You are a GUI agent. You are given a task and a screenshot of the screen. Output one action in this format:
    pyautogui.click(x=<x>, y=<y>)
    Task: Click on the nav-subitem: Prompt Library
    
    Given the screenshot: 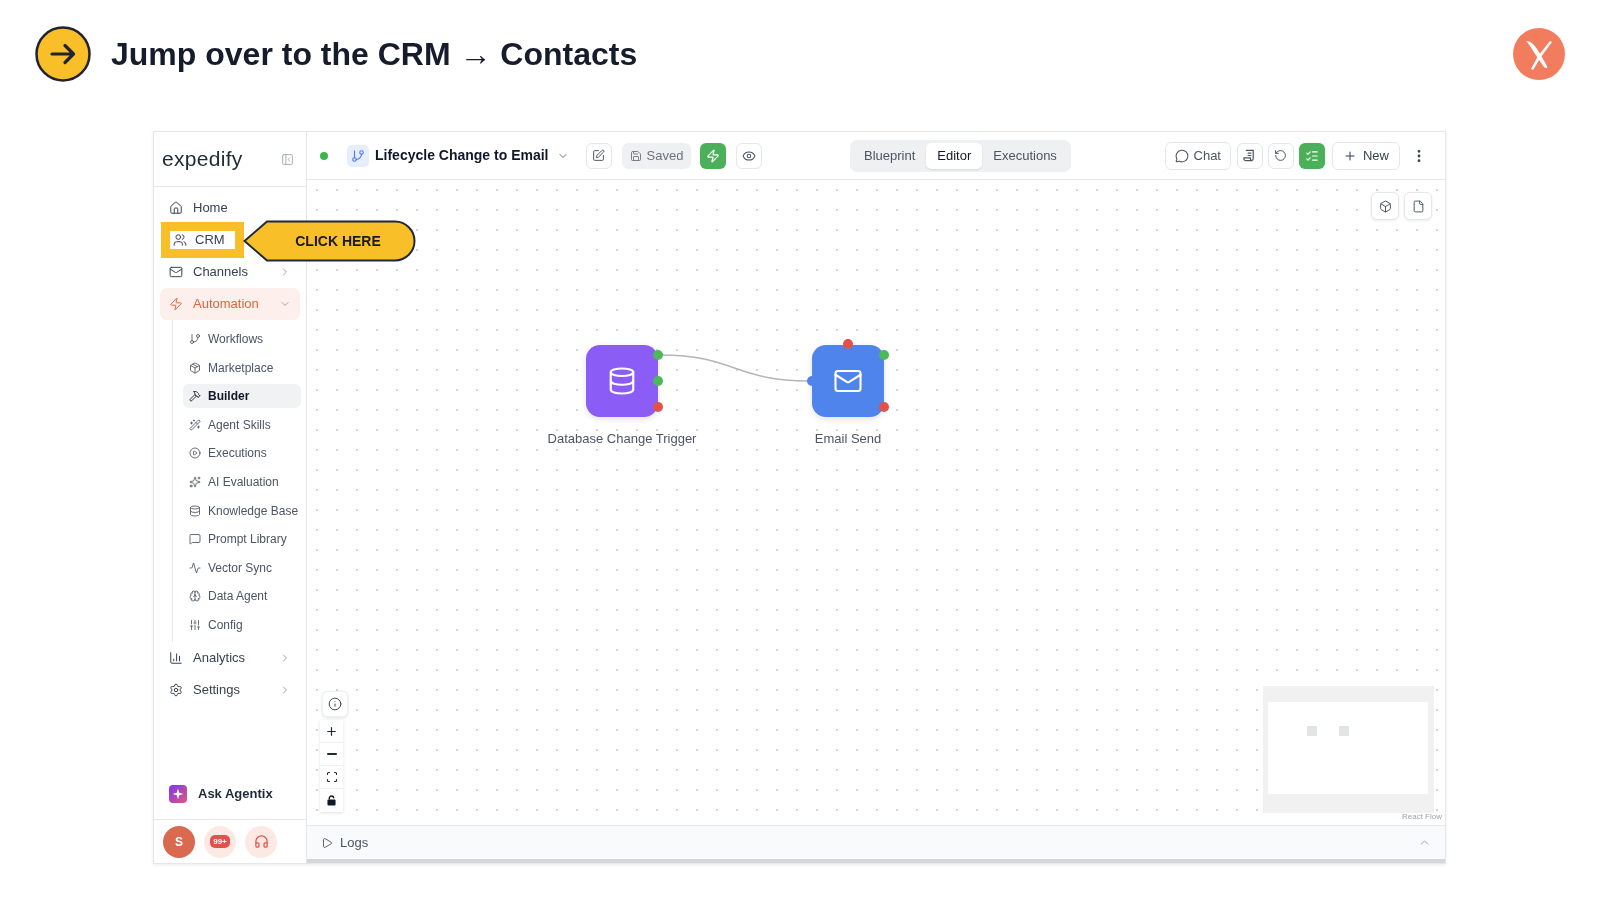 What is the action you would take?
    pyautogui.click(x=242, y=539)
    